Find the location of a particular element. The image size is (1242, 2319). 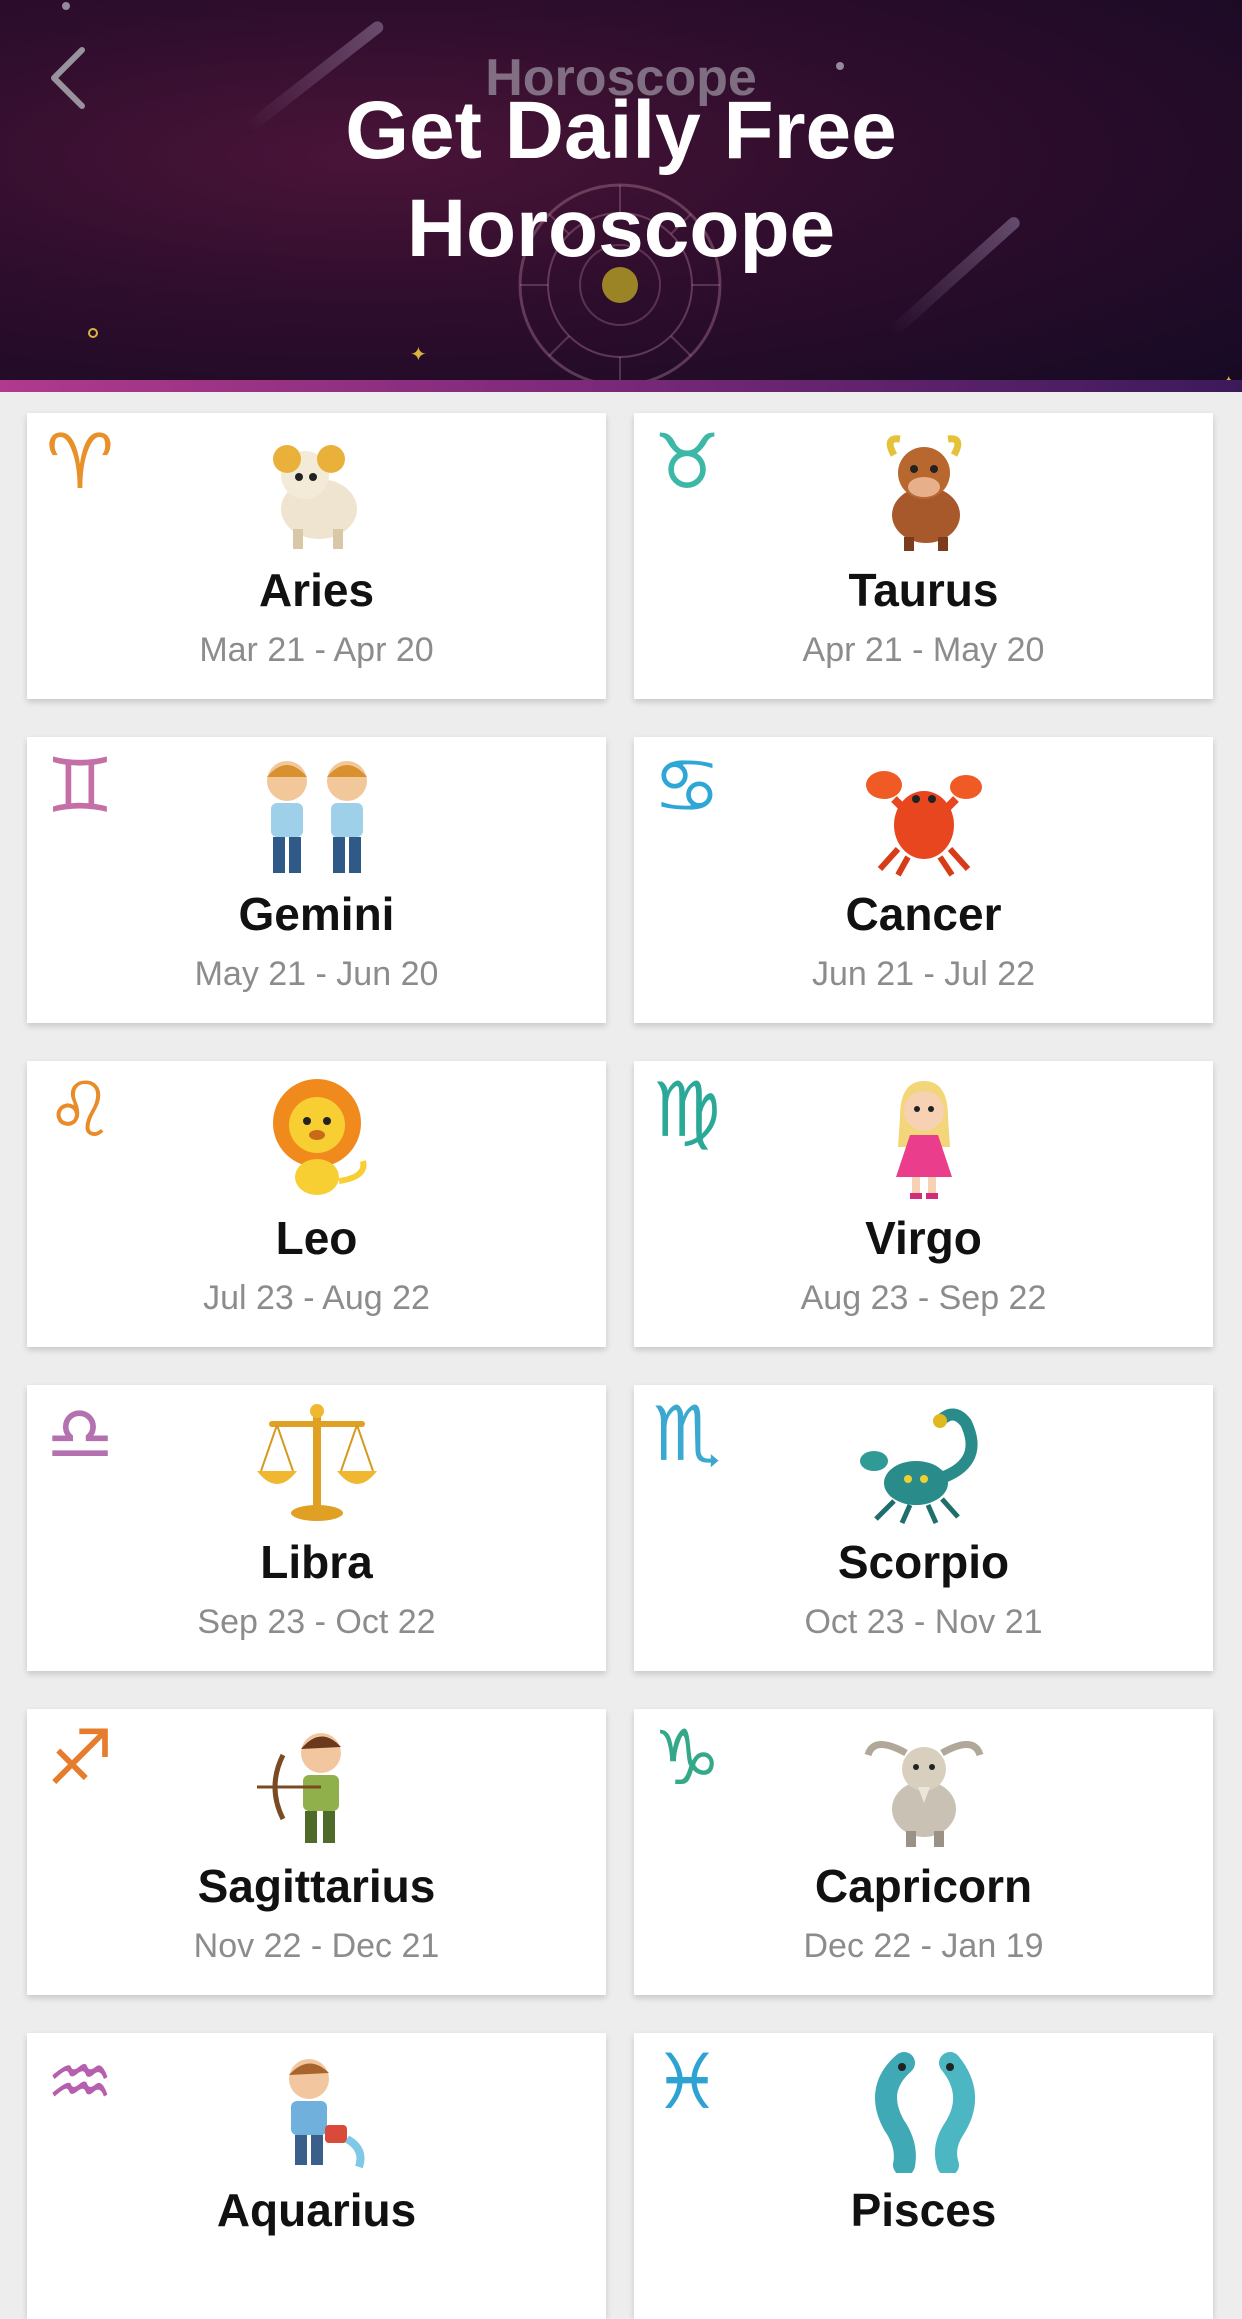

sign-dates: Oct 23 - Nov 21 is located at coordinates (923, 1622).